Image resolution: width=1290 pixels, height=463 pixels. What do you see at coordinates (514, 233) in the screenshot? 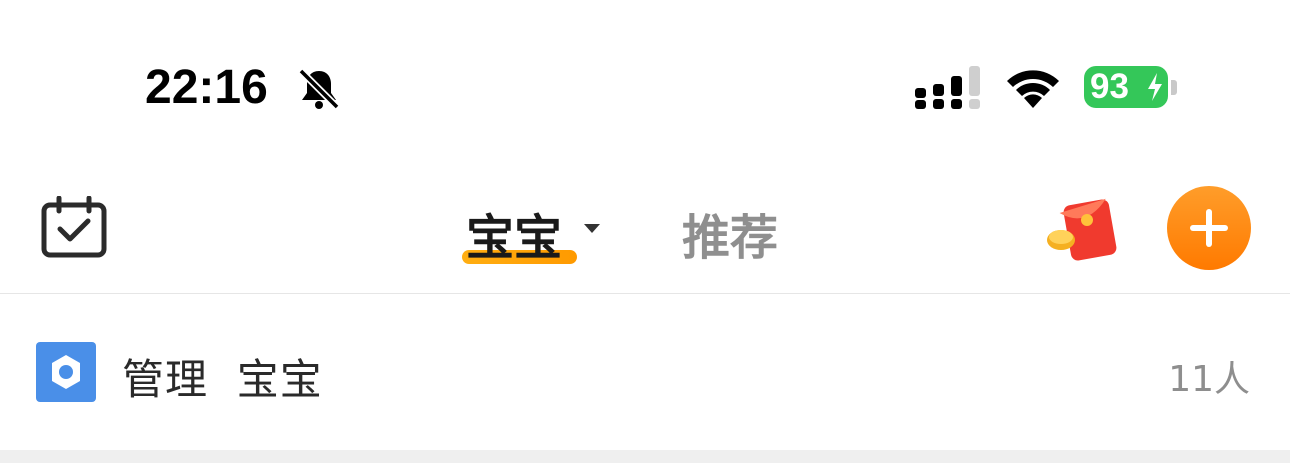
I see `tab-baby: 宝宝` at bounding box center [514, 233].